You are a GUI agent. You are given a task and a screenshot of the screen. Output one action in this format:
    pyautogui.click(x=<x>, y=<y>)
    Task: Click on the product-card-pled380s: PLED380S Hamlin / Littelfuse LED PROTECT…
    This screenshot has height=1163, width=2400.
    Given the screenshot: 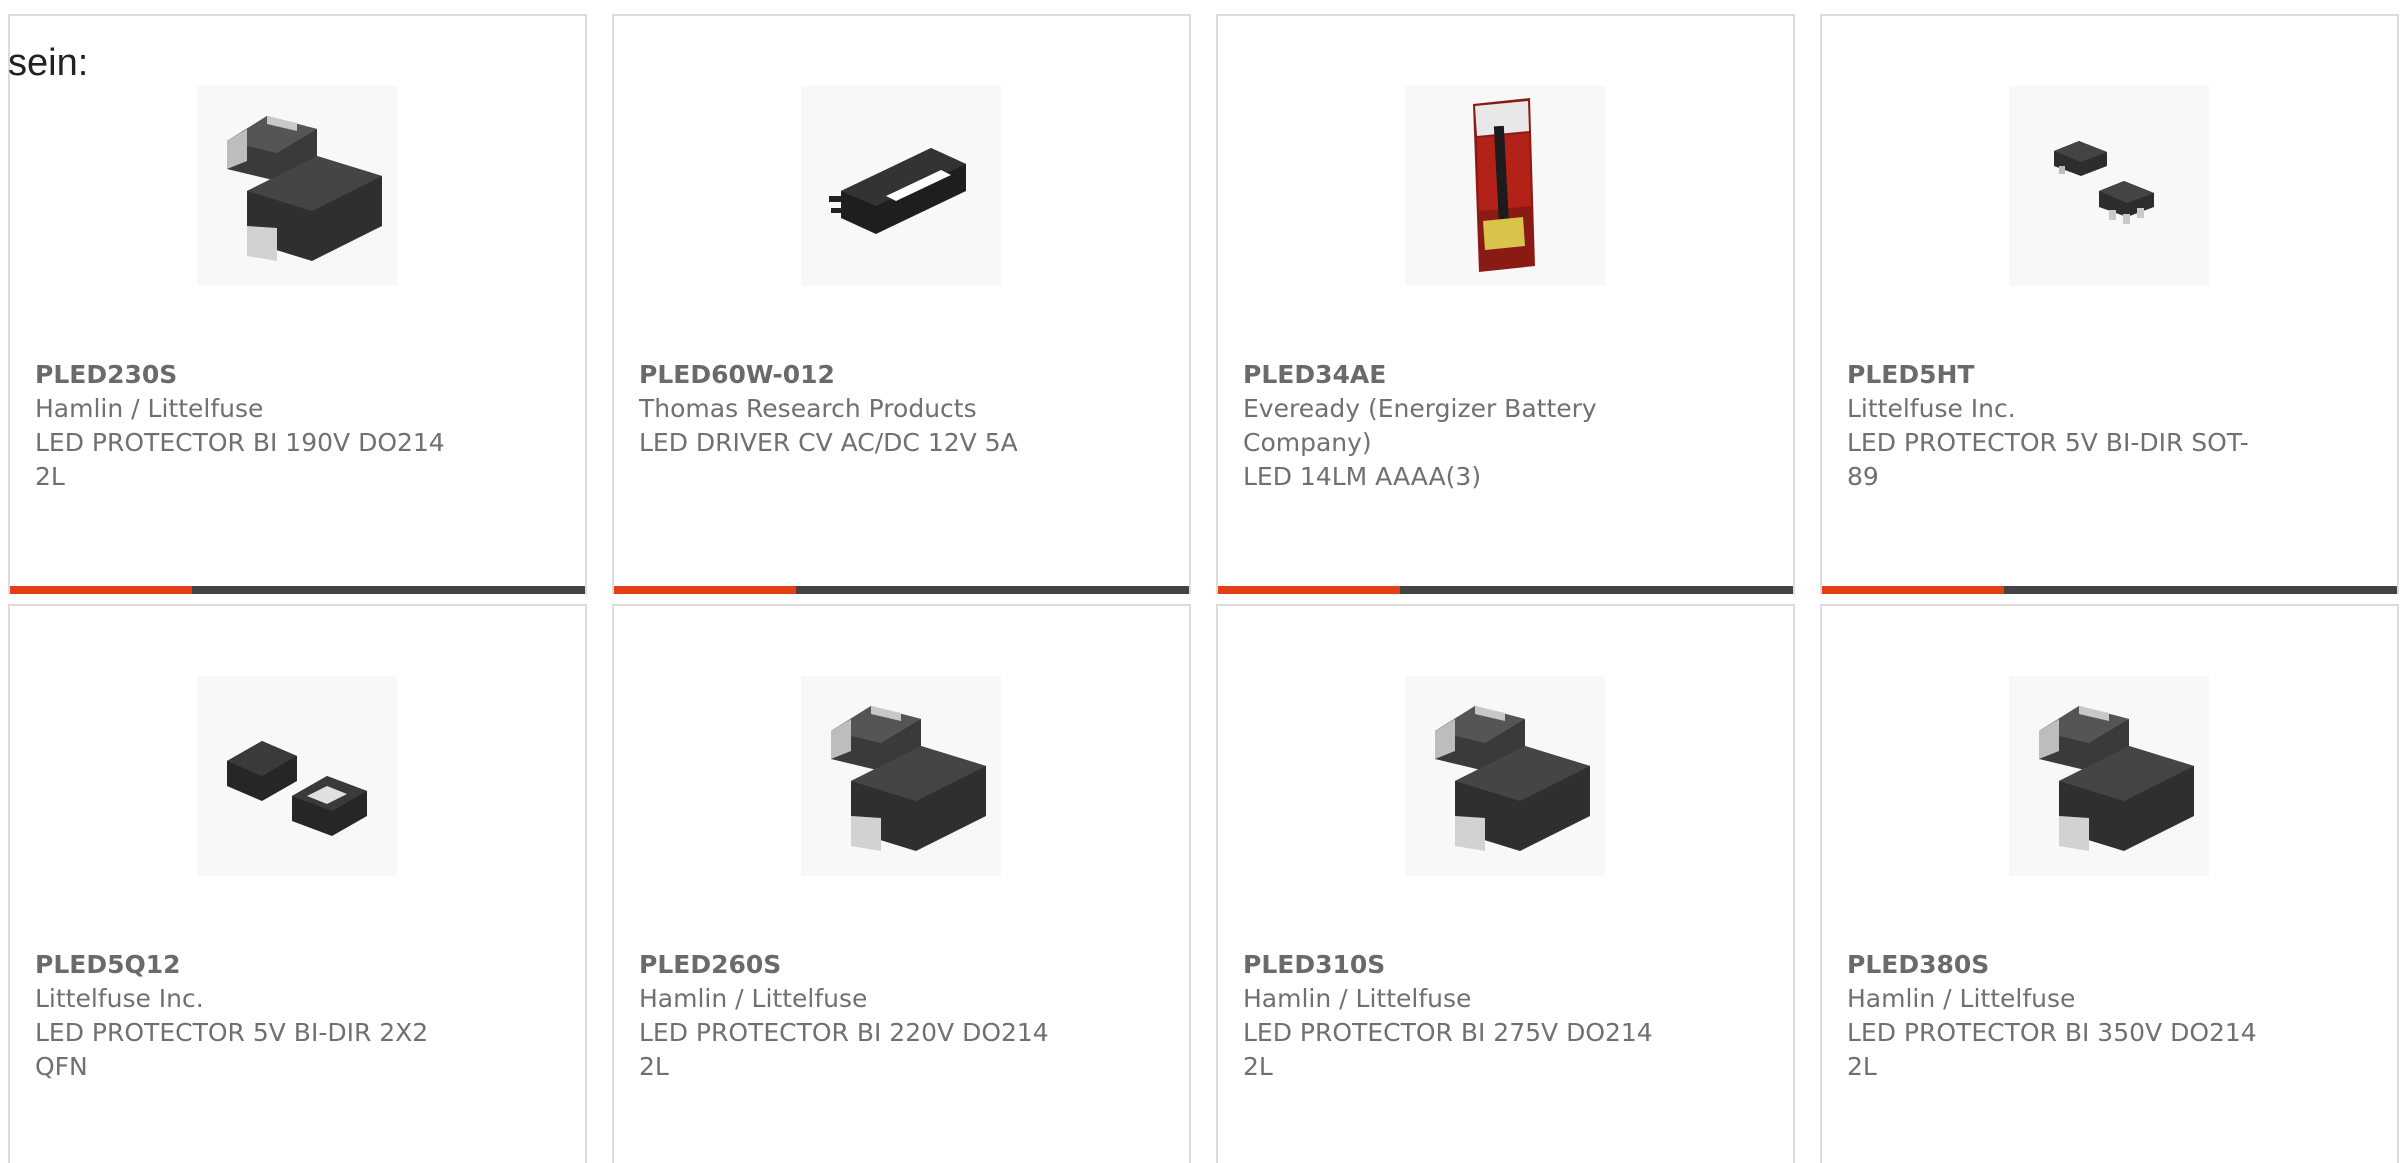 What is the action you would take?
    pyautogui.click(x=2109, y=883)
    